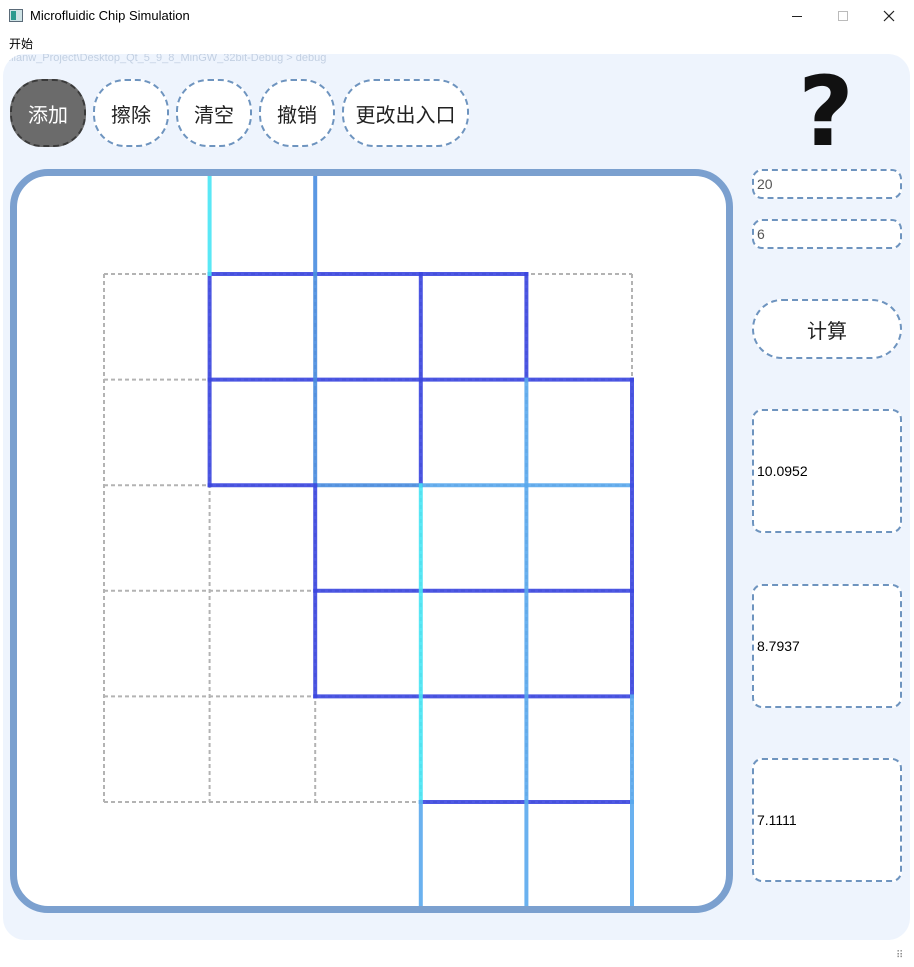 The image size is (914, 967). I want to click on close-icon, so click(889, 16).